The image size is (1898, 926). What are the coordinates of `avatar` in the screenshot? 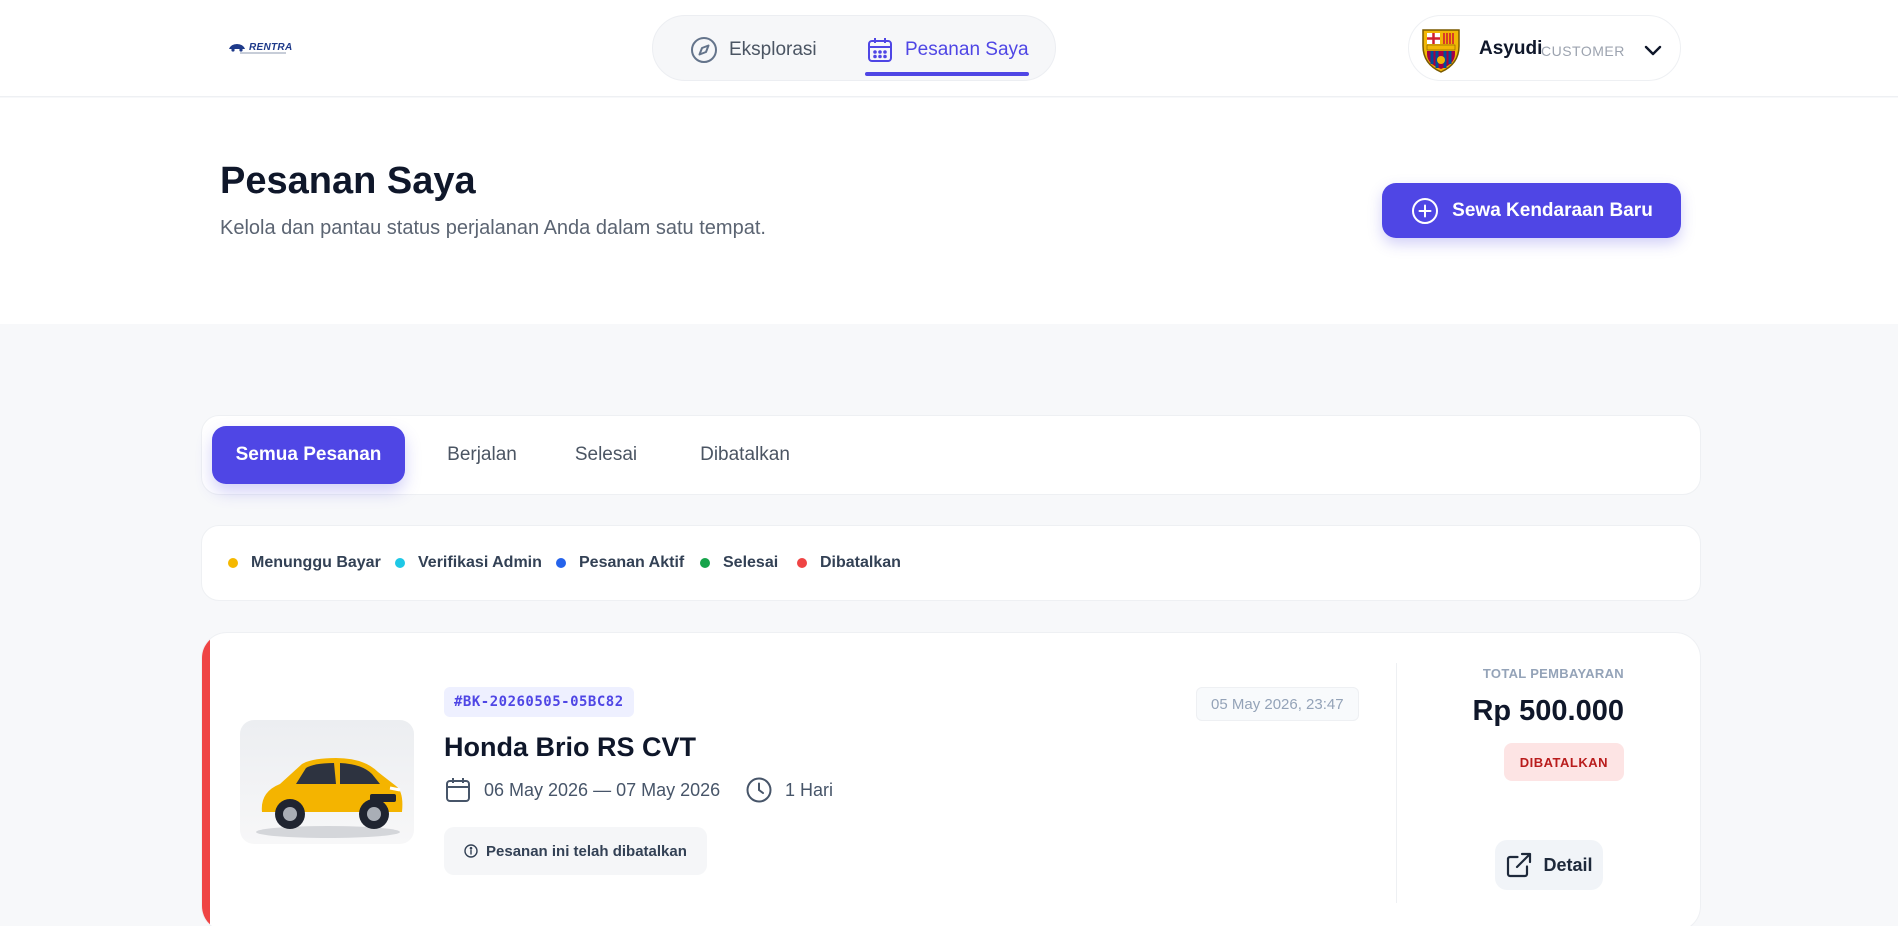 It's located at (1441, 51).